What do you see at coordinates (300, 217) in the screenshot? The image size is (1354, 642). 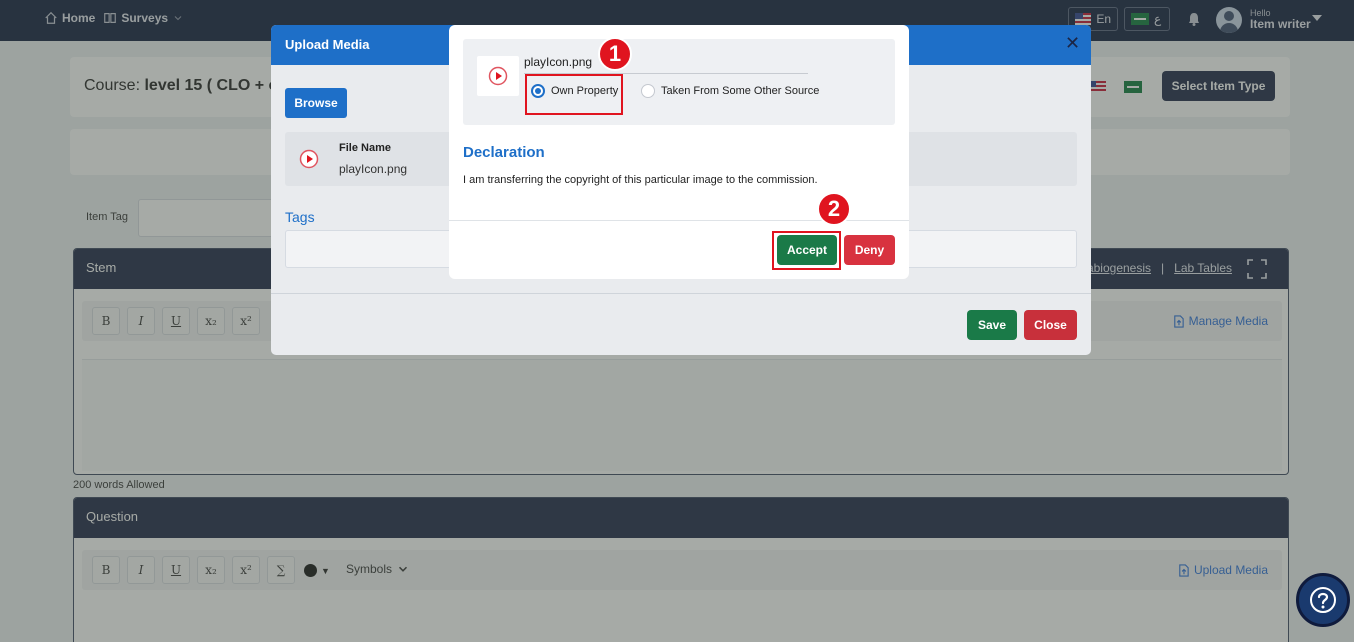 I see `tags-label: Tags` at bounding box center [300, 217].